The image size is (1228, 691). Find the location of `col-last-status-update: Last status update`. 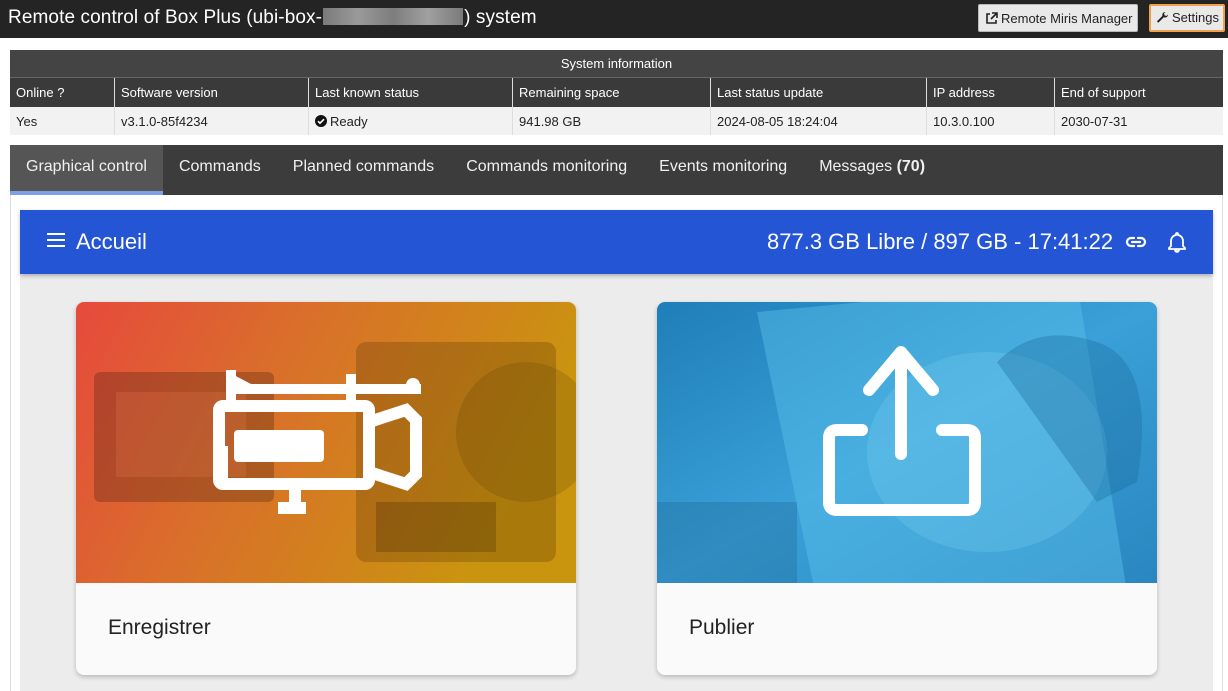

col-last-status-update: Last status update is located at coordinates (818, 92).